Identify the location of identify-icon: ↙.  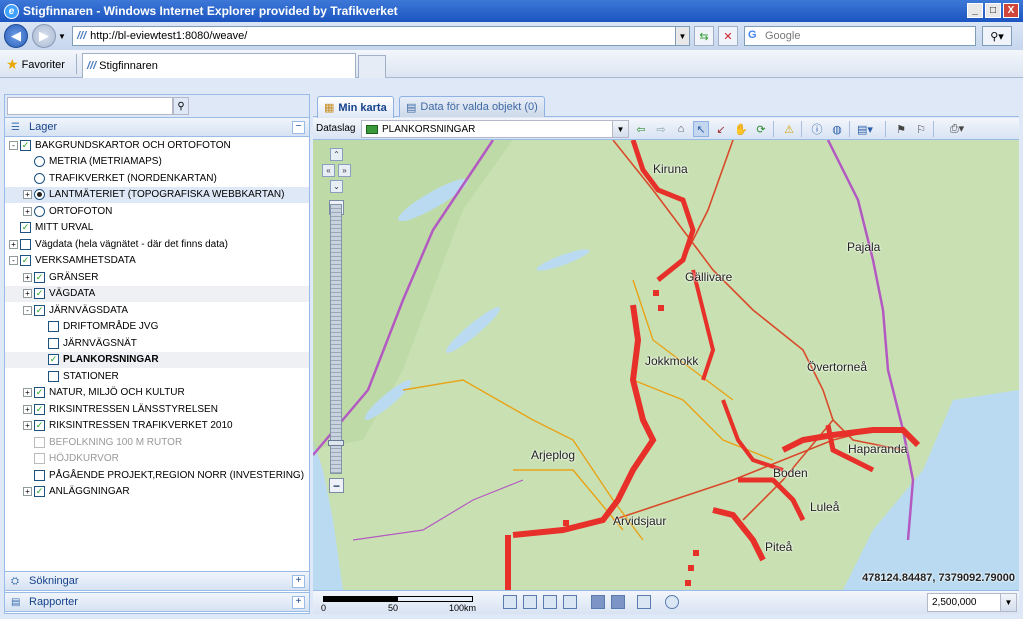
(721, 129).